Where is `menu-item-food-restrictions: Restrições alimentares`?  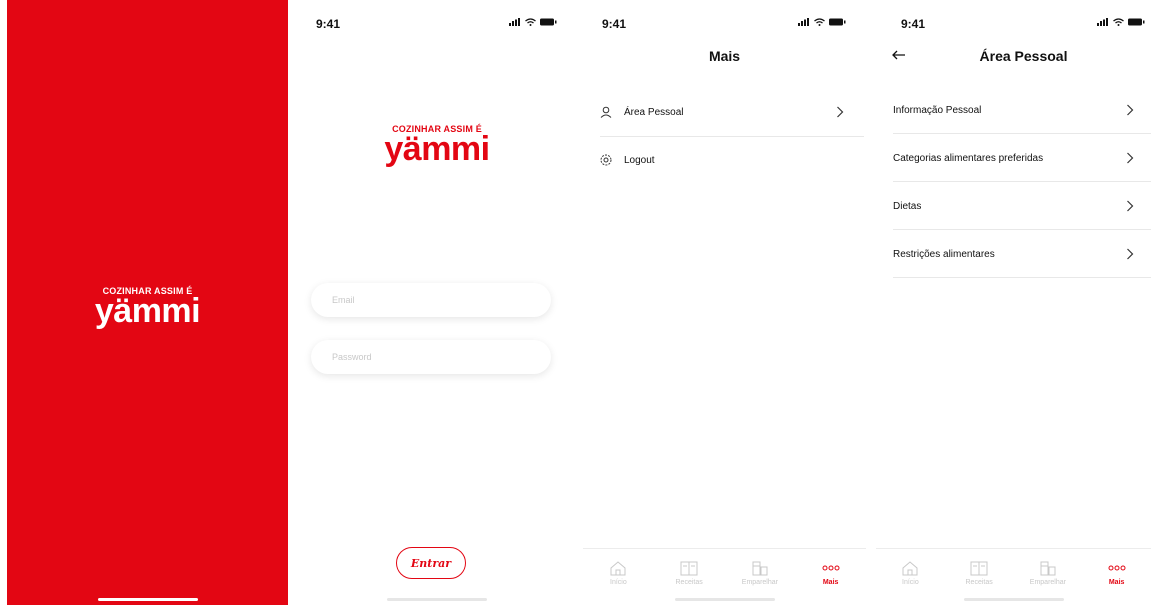 menu-item-food-restrictions: Restrições alimentares is located at coordinates (1013, 254).